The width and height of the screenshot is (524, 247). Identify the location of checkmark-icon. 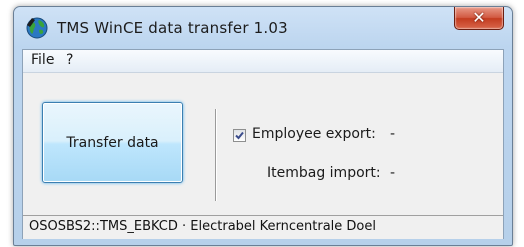
(239, 135).